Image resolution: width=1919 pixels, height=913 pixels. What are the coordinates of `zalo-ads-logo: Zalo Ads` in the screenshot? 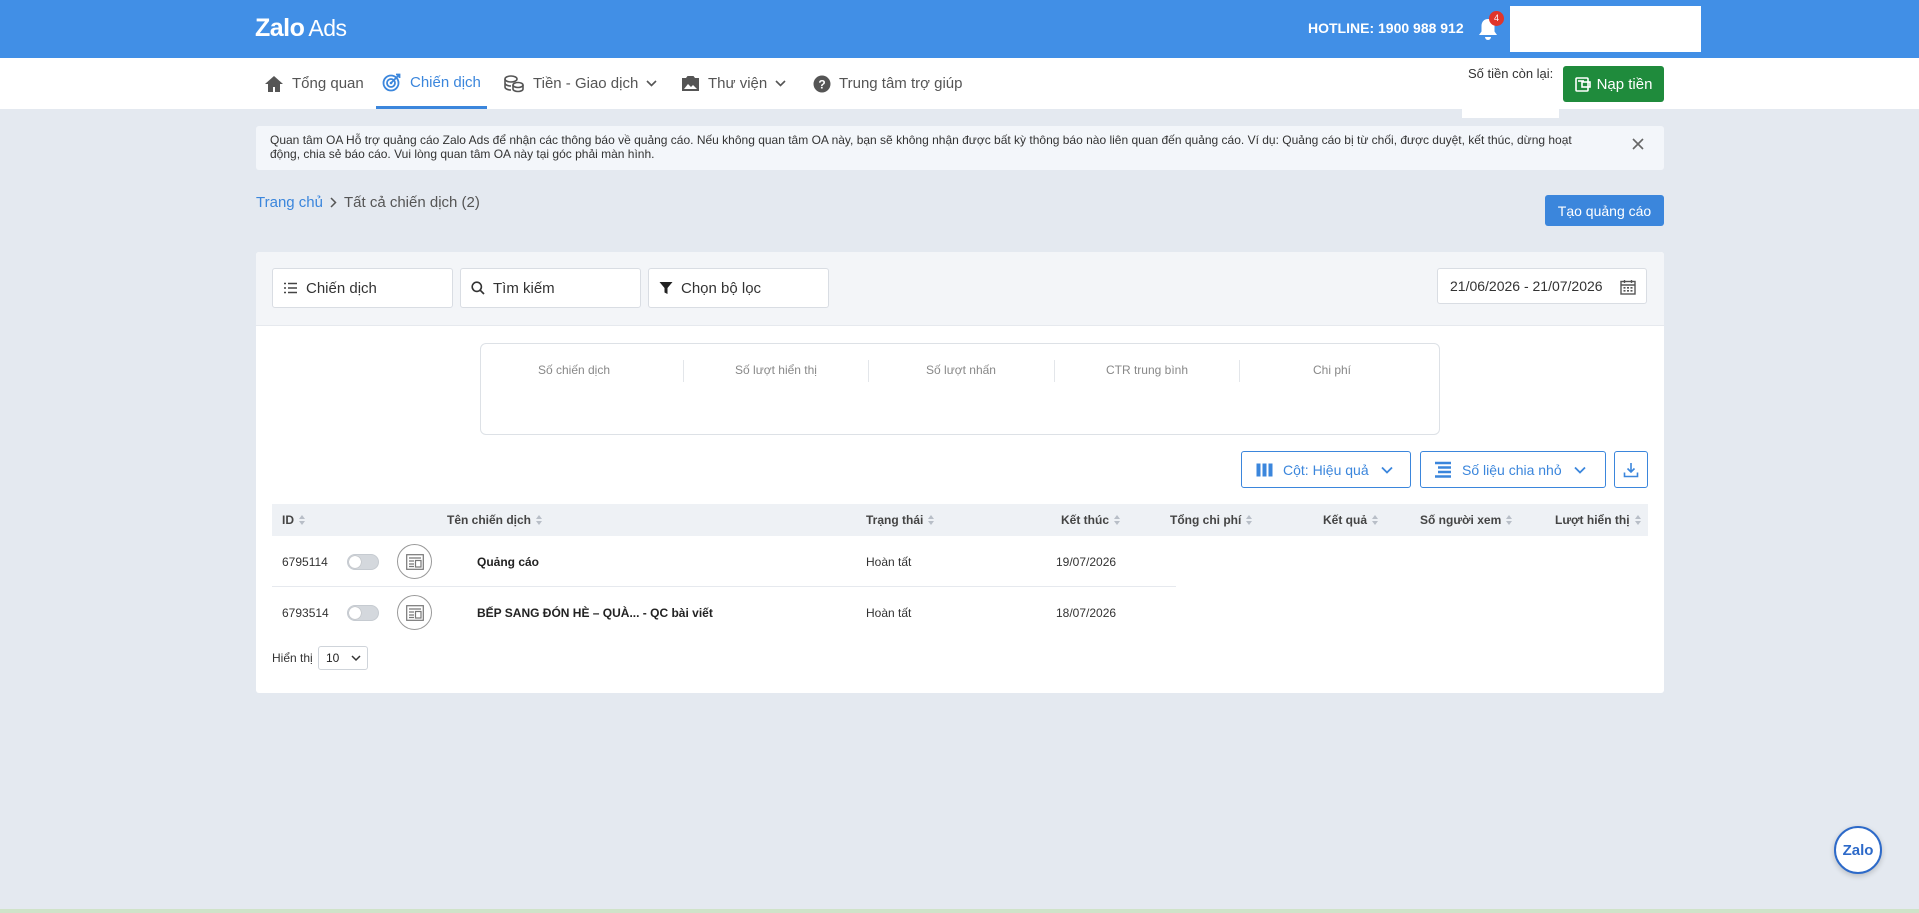 It's located at (301, 28).